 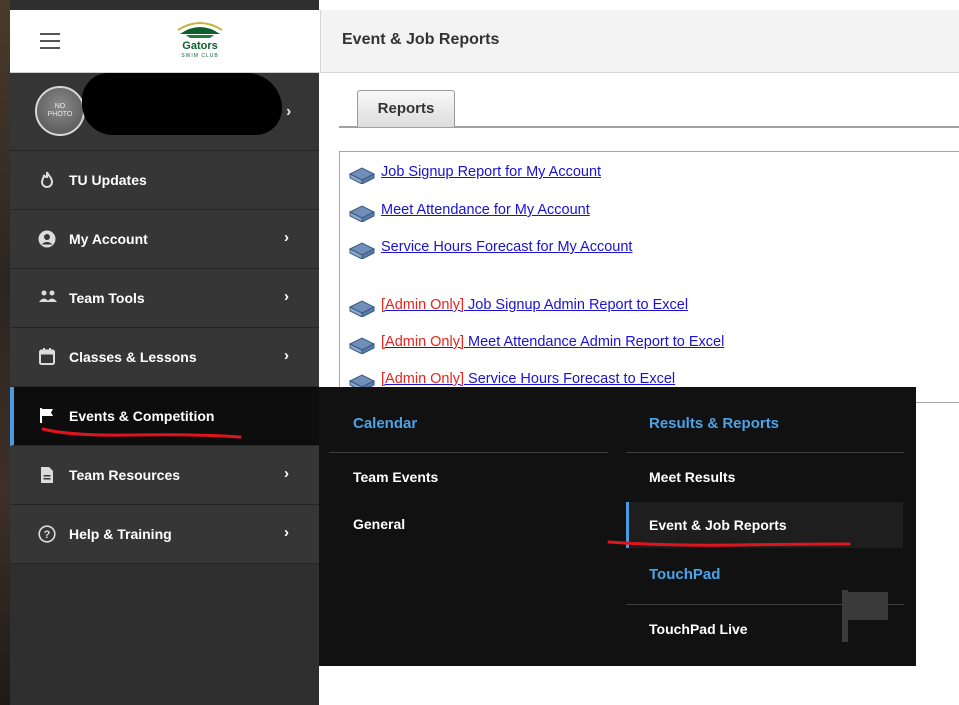 I want to click on sidebar-item-team-resources: Team Resources ›, so click(x=164, y=475).